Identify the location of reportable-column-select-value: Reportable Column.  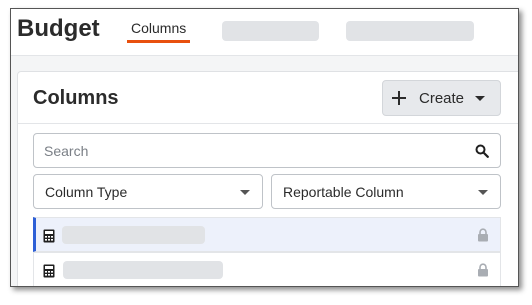
(343, 192).